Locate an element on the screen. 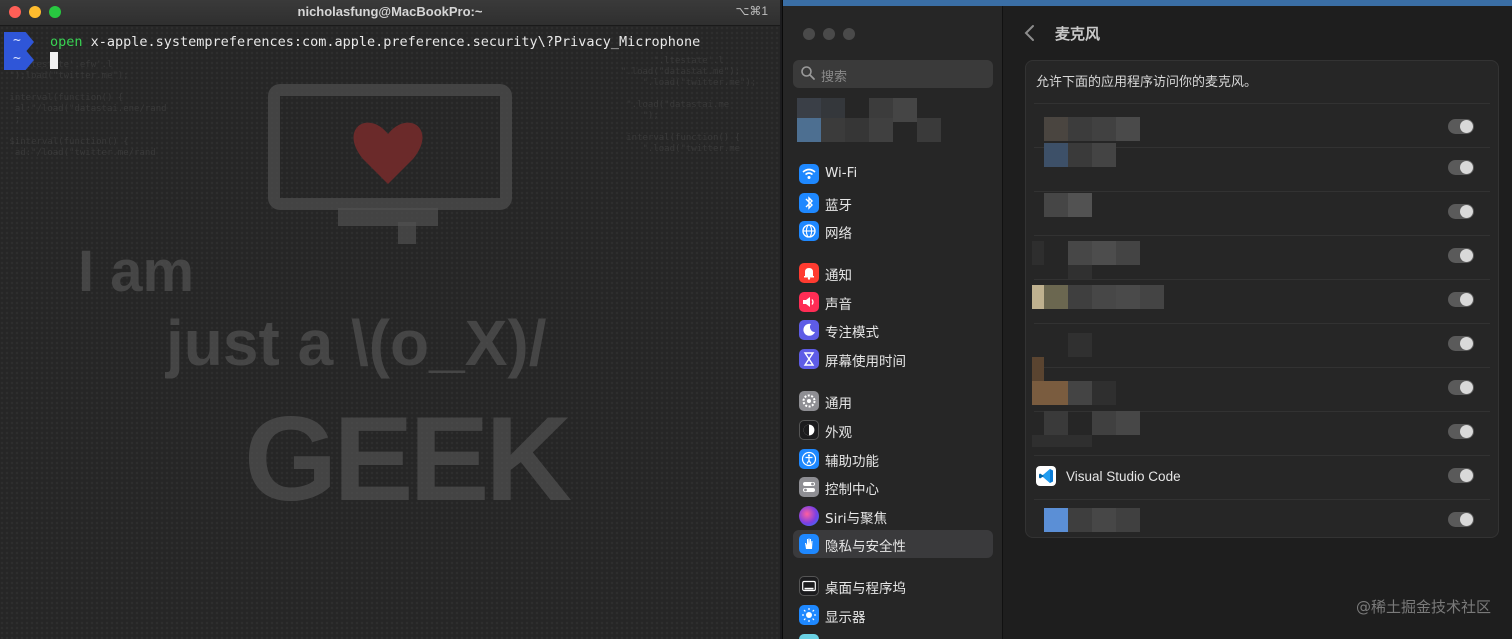  sidebar-item-appearance: 外观 is located at coordinates (893, 430).